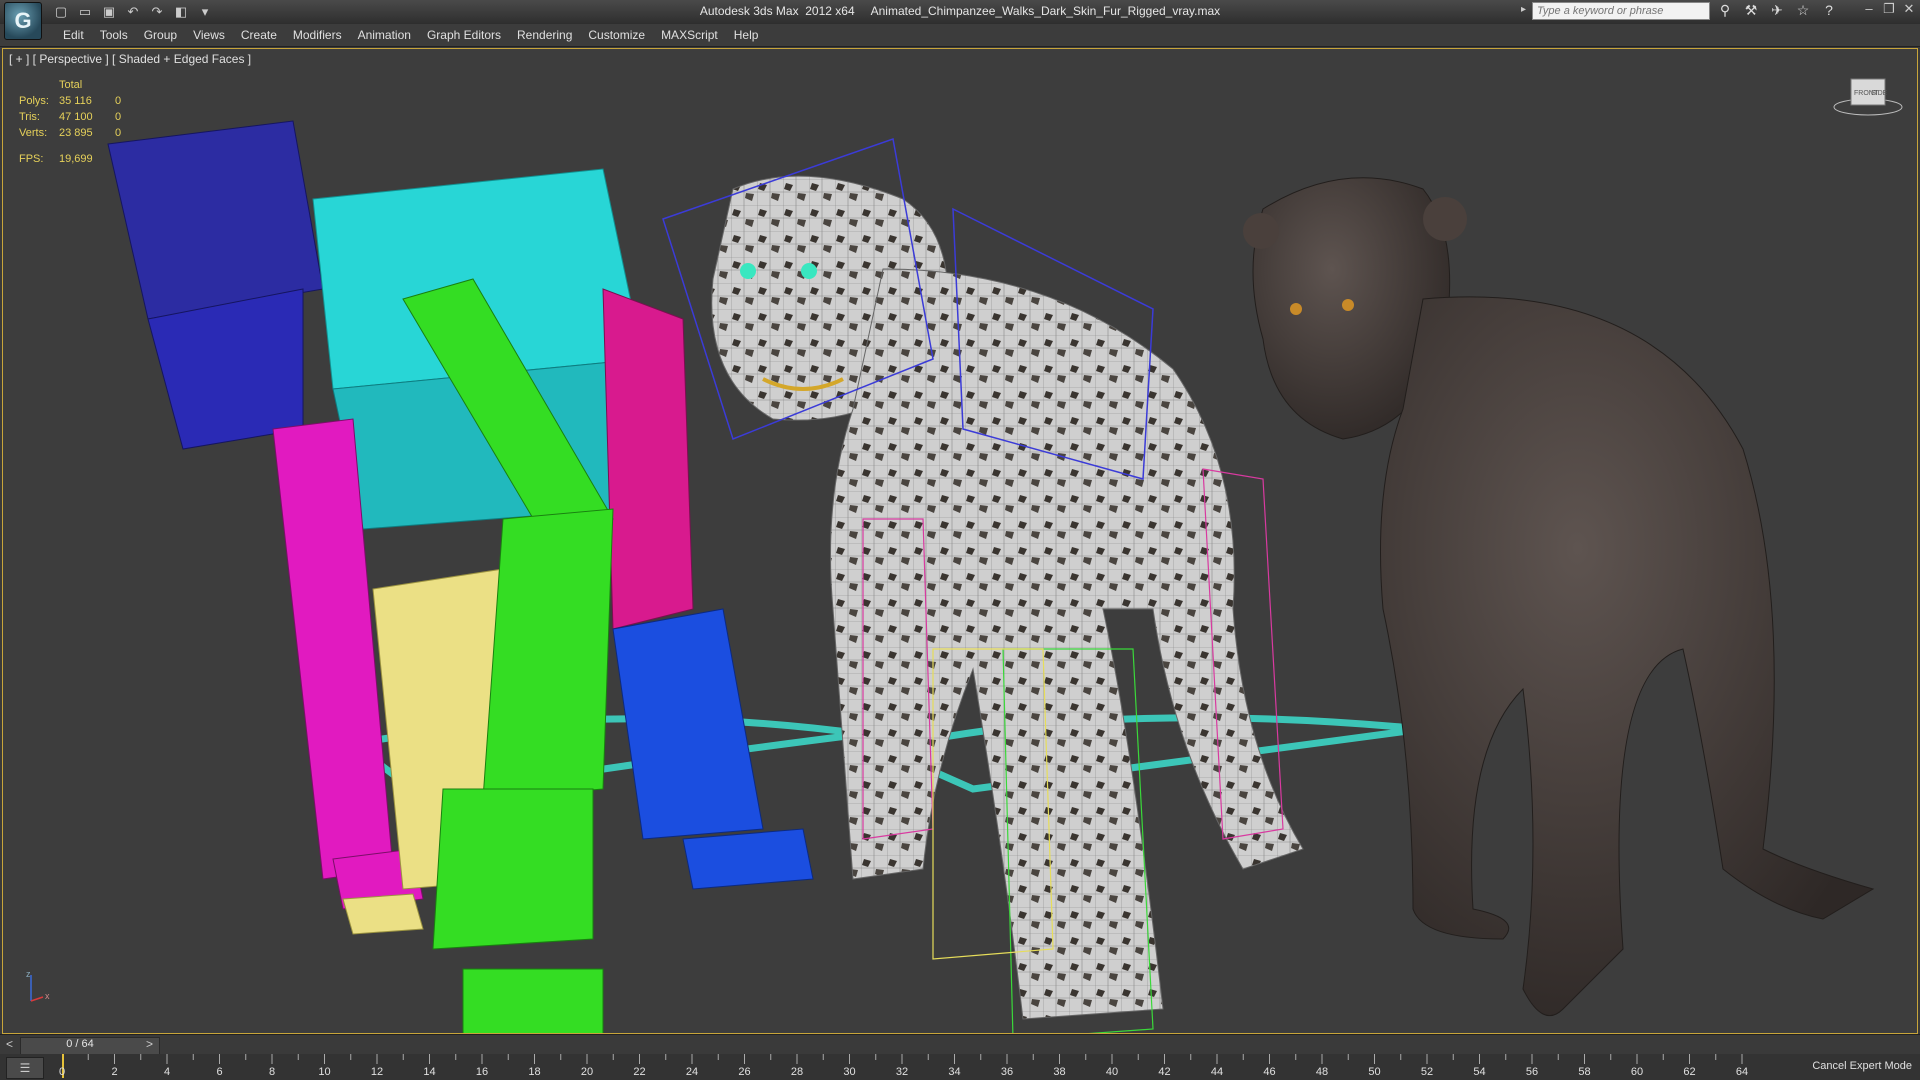 Image resolution: width=1920 pixels, height=1080 pixels. Describe the element at coordinates (114, 1072) in the screenshot. I see `ruler-label: 2` at that location.